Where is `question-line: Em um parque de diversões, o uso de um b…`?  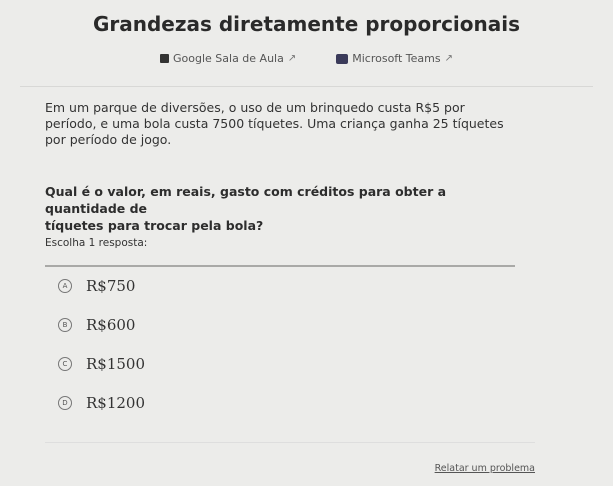
question-line: Em um parque de diversões, o uso de um b… is located at coordinates (255, 107).